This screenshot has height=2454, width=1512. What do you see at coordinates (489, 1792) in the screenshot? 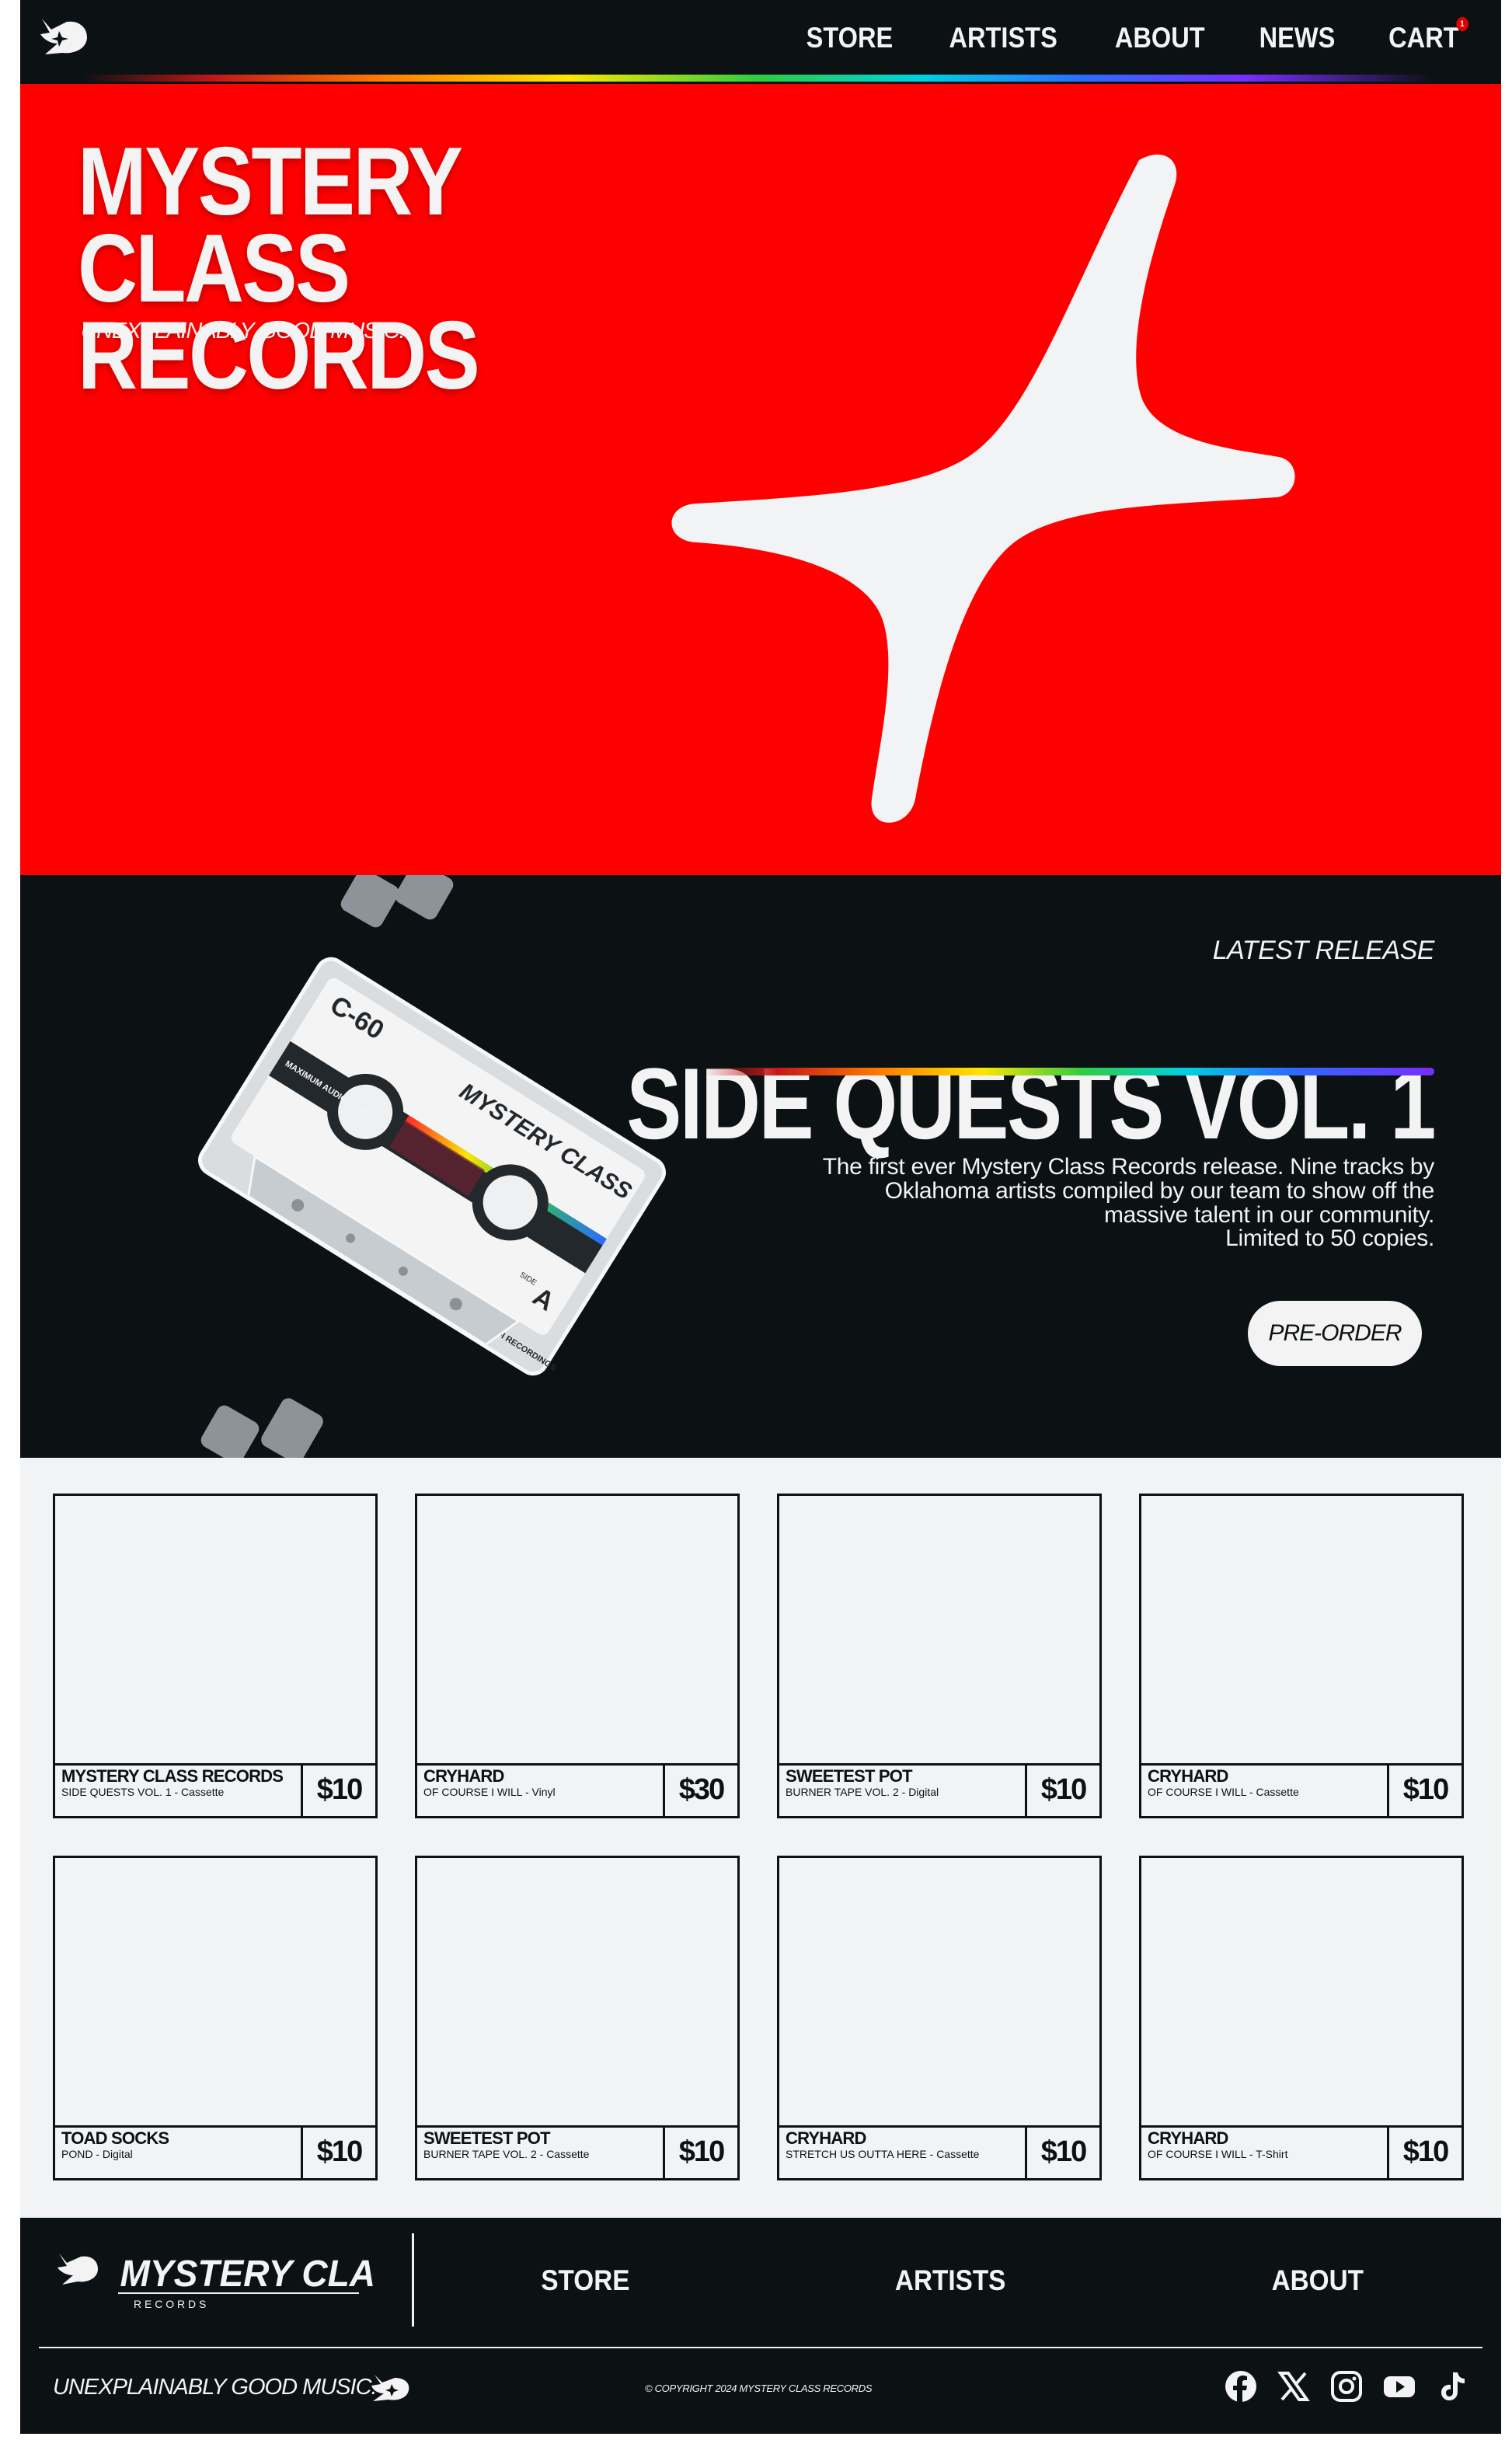
I see `product-item: OF COURSE I WILL - Vinyl` at bounding box center [489, 1792].